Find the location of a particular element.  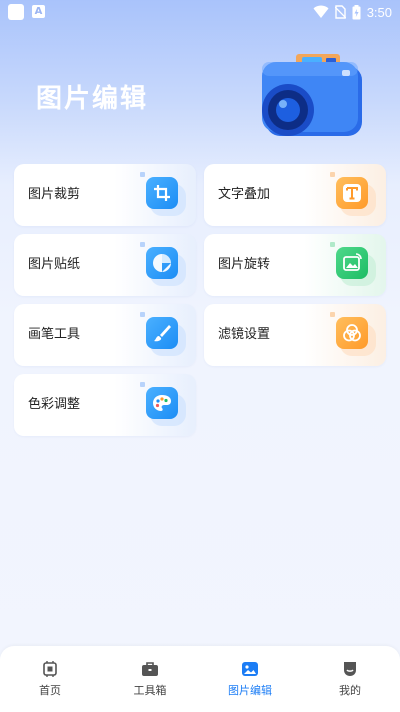

brush-icon is located at coordinates (162, 333).